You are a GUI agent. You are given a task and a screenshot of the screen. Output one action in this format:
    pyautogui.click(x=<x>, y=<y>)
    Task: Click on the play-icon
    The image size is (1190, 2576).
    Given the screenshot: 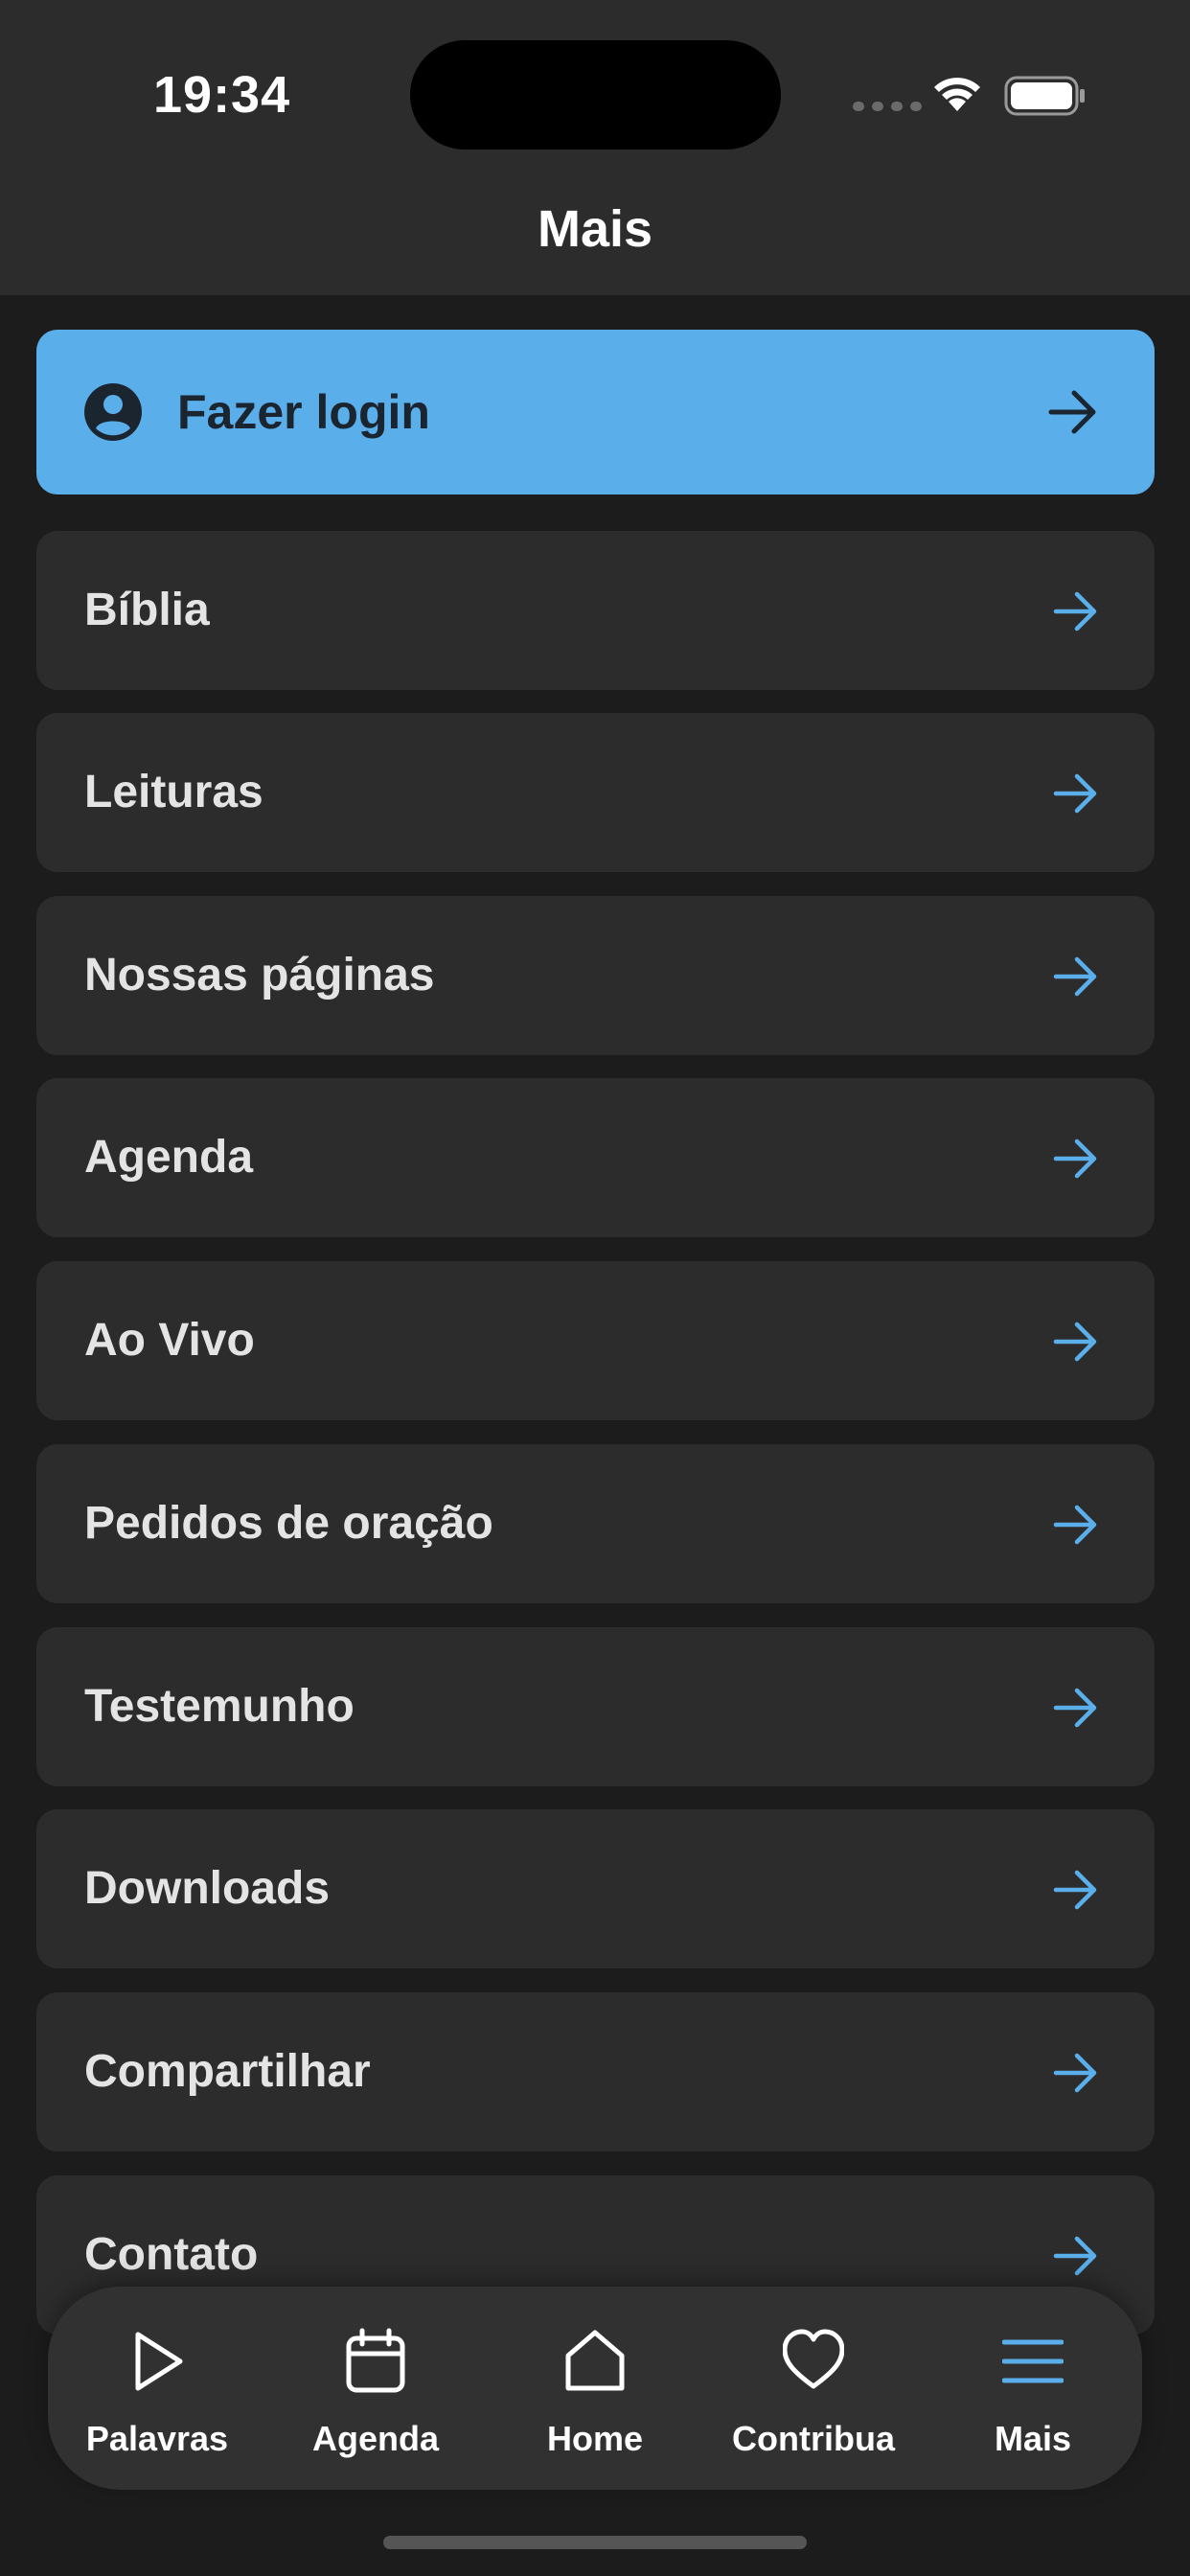 What is the action you would take?
    pyautogui.click(x=159, y=2361)
    